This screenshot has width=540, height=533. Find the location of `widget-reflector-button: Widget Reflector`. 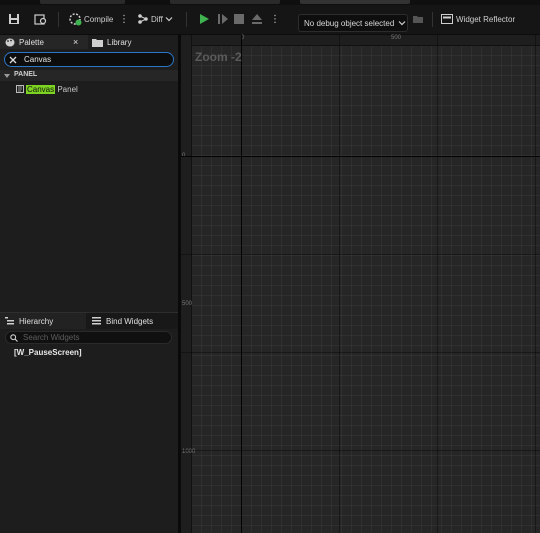

widget-reflector-button: Widget Reflector is located at coordinates (478, 19).